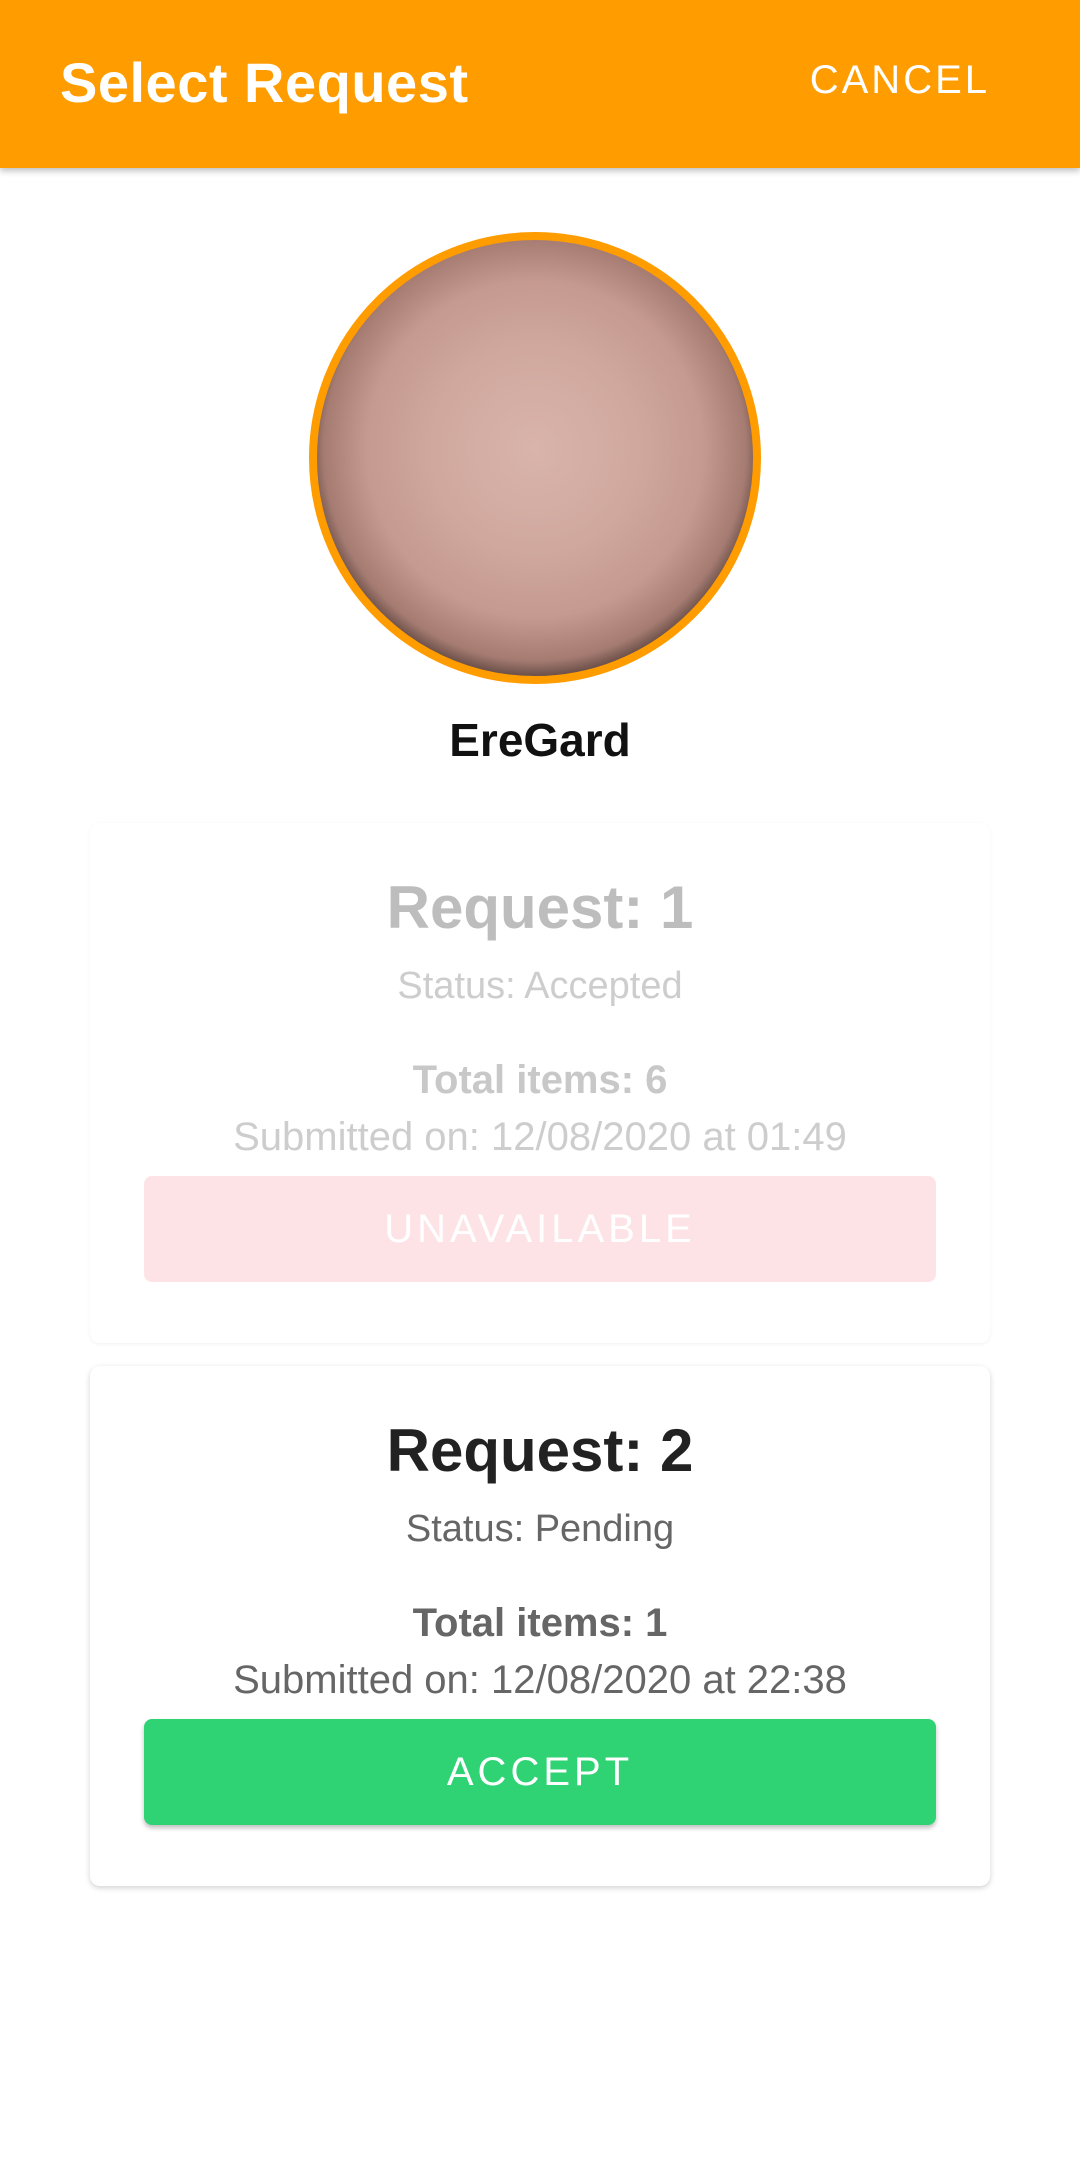 This screenshot has width=1080, height=2160. Describe the element at coordinates (540, 907) in the screenshot. I see `request-title: Request: 1` at that location.